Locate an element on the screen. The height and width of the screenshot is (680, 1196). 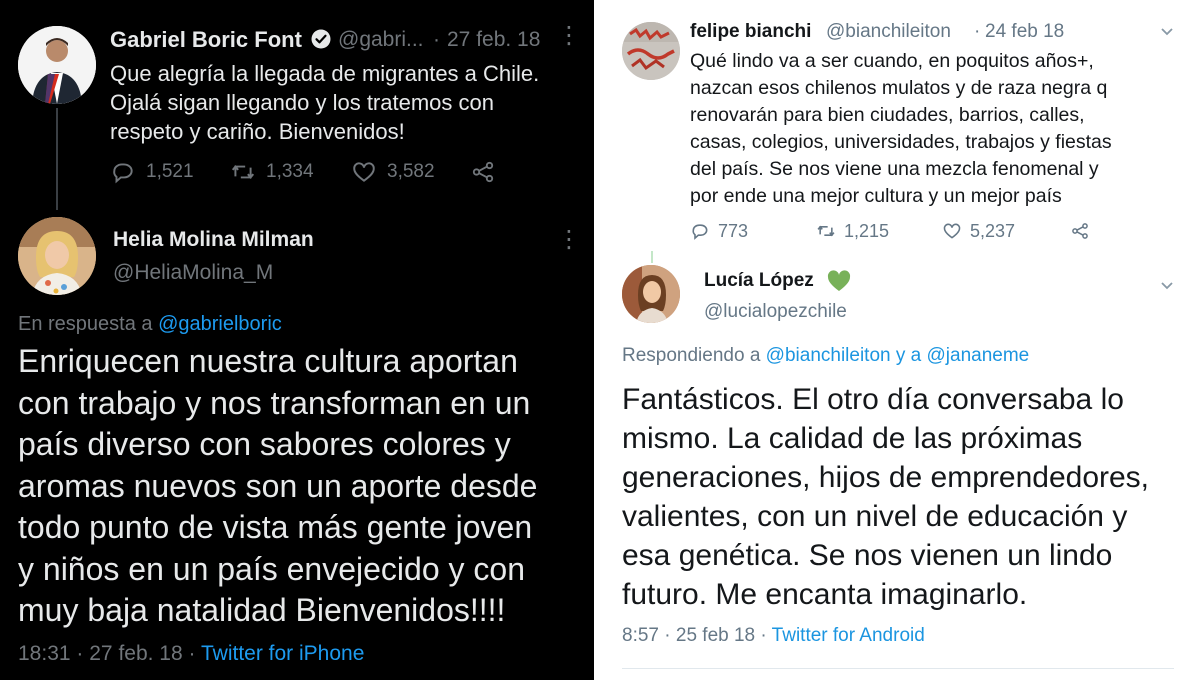
tweet-metadata: 18:31 · 27 feb. 18 · Twitter for iPhone is located at coordinates (191, 654).